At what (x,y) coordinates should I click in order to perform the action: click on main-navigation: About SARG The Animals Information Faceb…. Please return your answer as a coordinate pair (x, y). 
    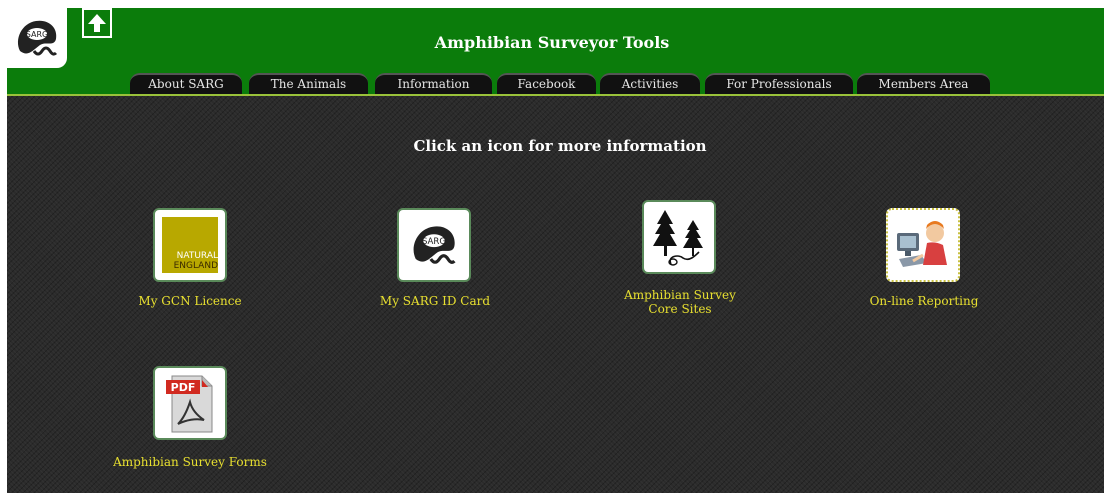
    Looking at the image, I should click on (552, 83).